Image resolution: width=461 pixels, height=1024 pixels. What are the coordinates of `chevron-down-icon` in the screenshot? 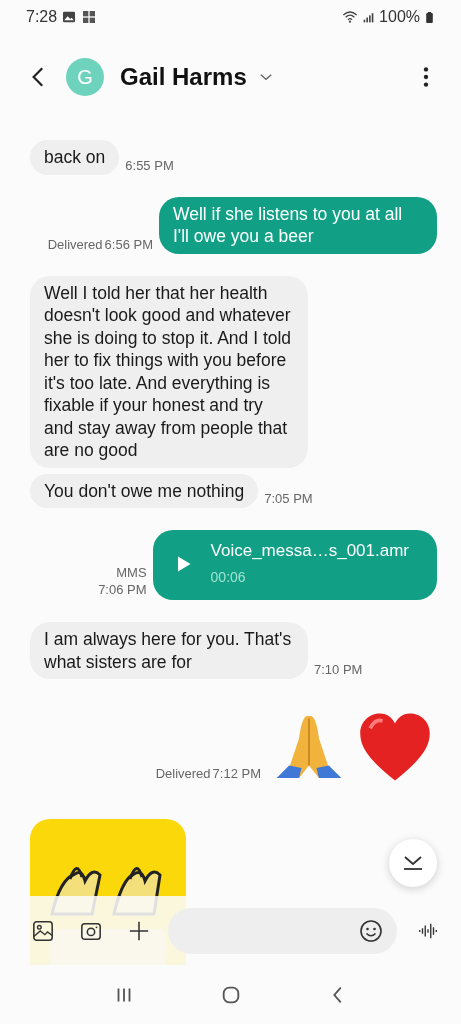 It's located at (413, 863).